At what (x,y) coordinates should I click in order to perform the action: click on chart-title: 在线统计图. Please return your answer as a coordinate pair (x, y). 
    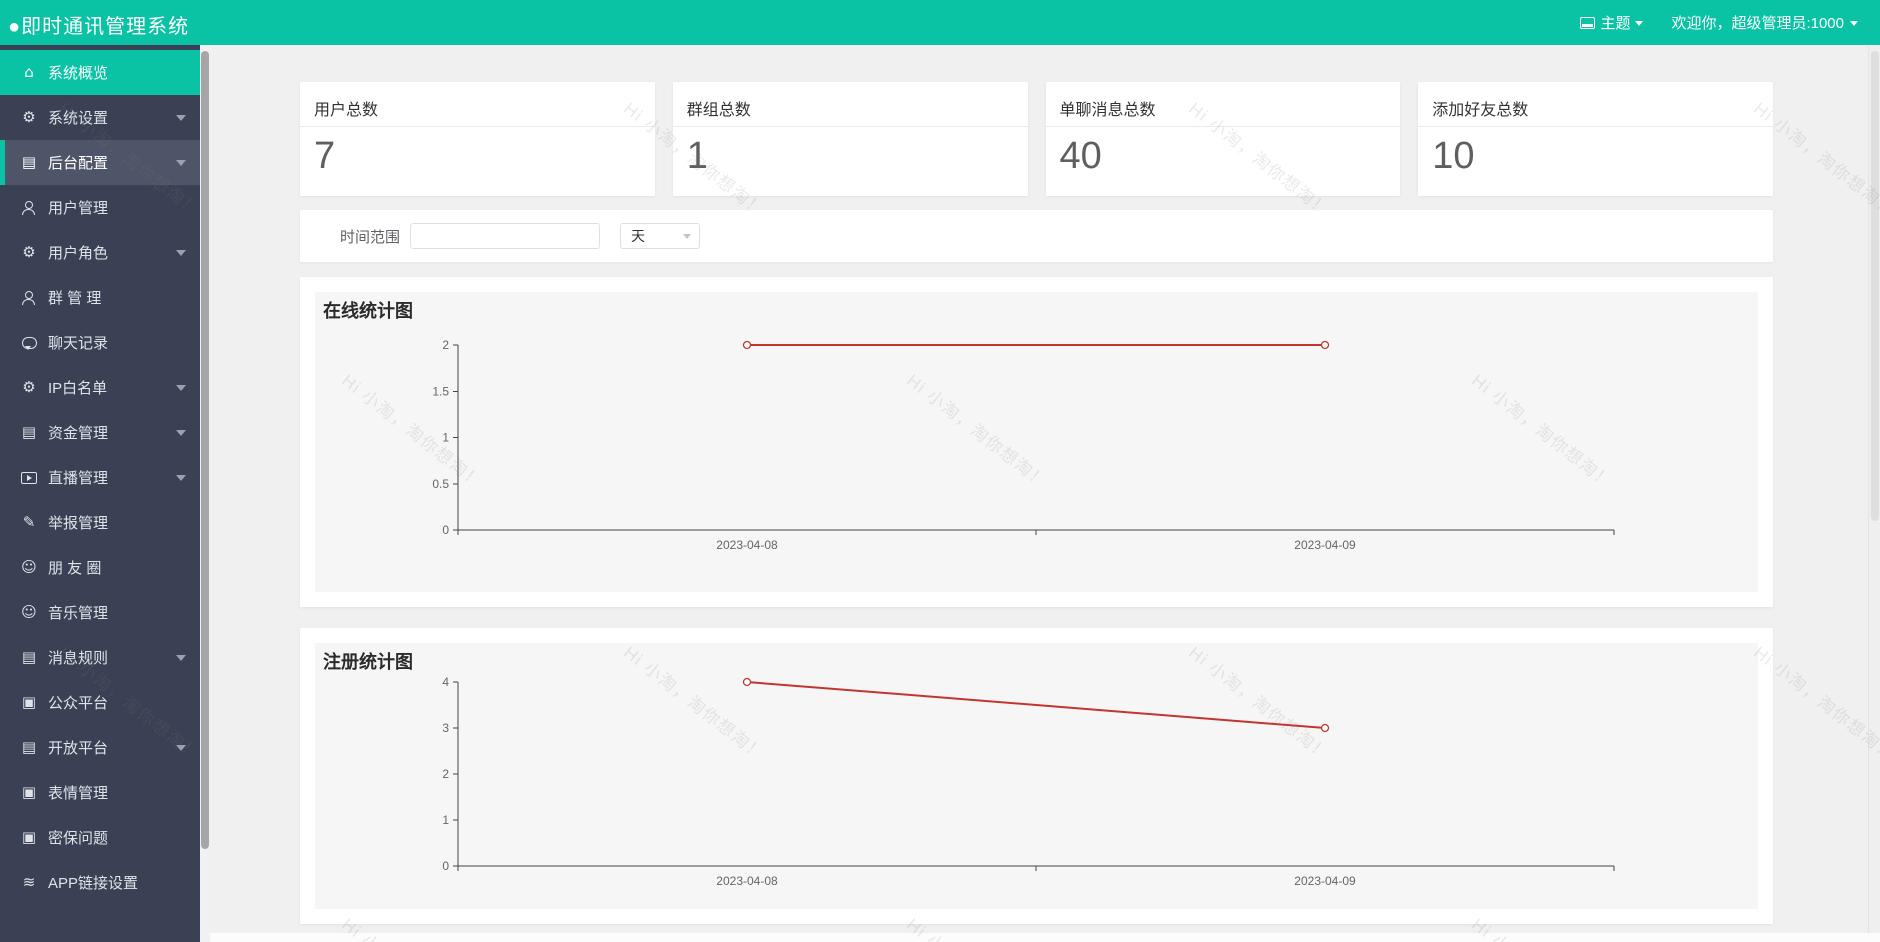
    Looking at the image, I should click on (368, 311).